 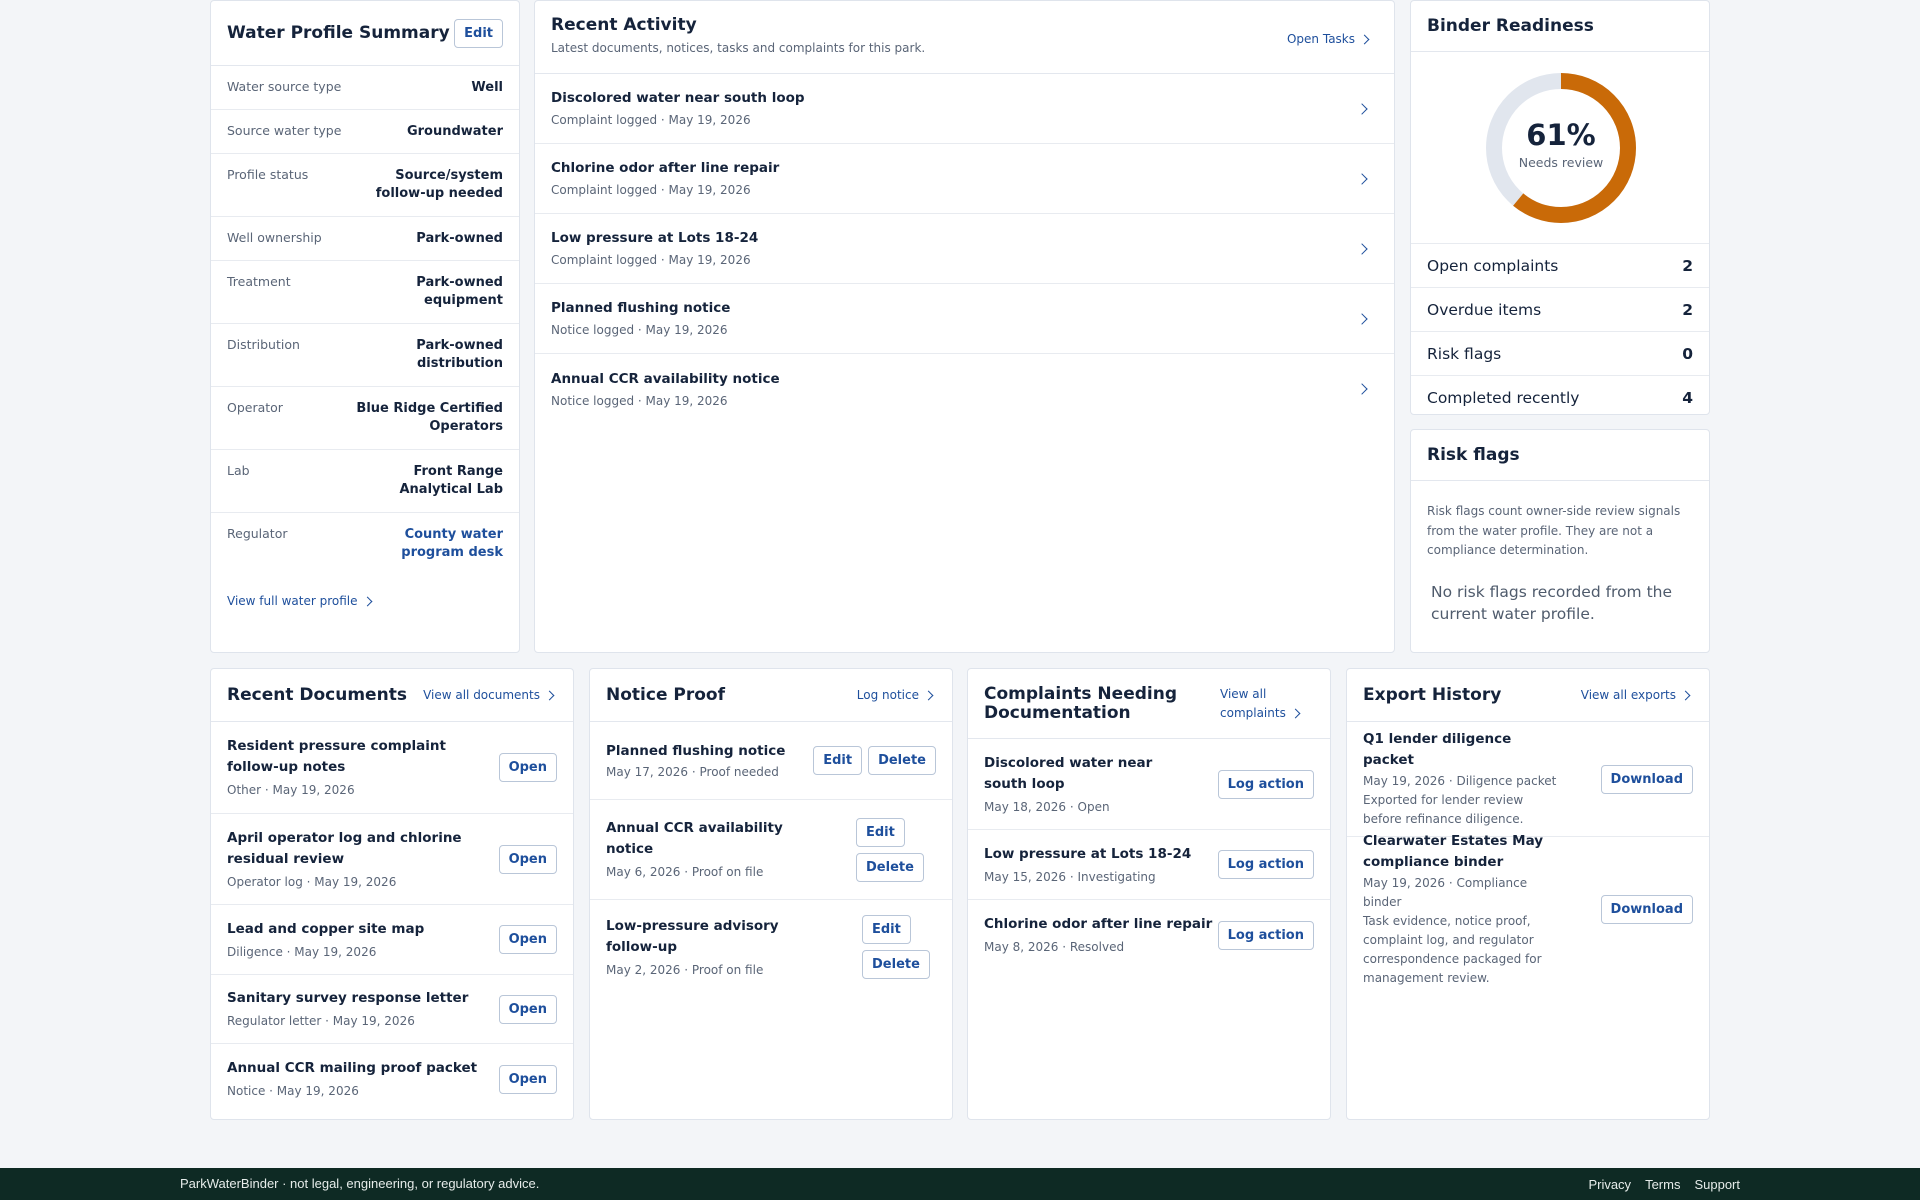 What do you see at coordinates (685, 872) in the screenshot?
I see `notice-meta: May 6, 2026 · Proof on file` at bounding box center [685, 872].